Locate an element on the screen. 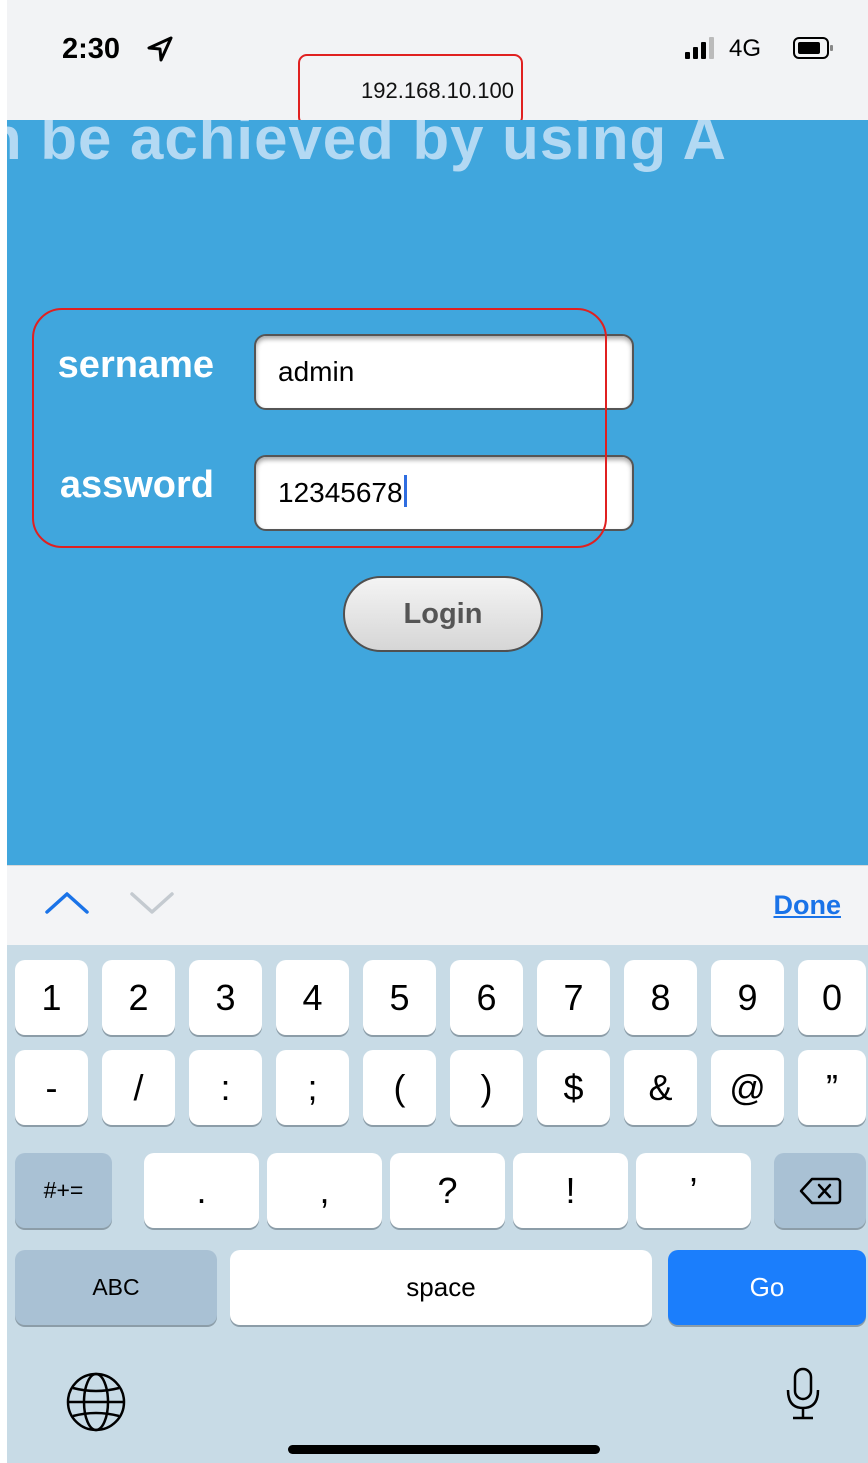 This screenshot has width=868, height=1463. key-colon: : is located at coordinates (225, 1087).